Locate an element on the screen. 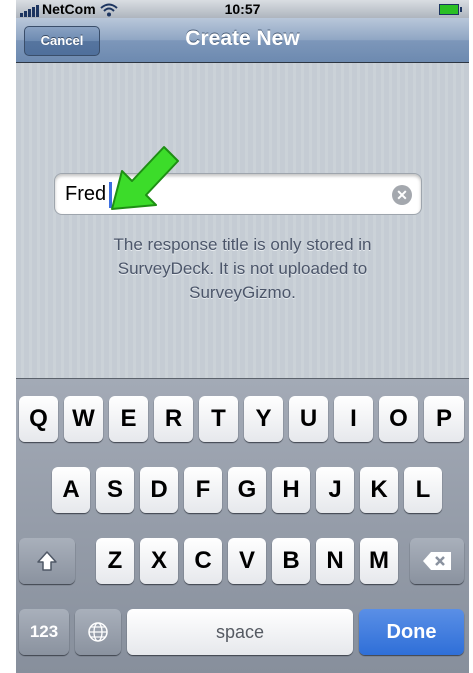  key-u: U is located at coordinates (308, 419).